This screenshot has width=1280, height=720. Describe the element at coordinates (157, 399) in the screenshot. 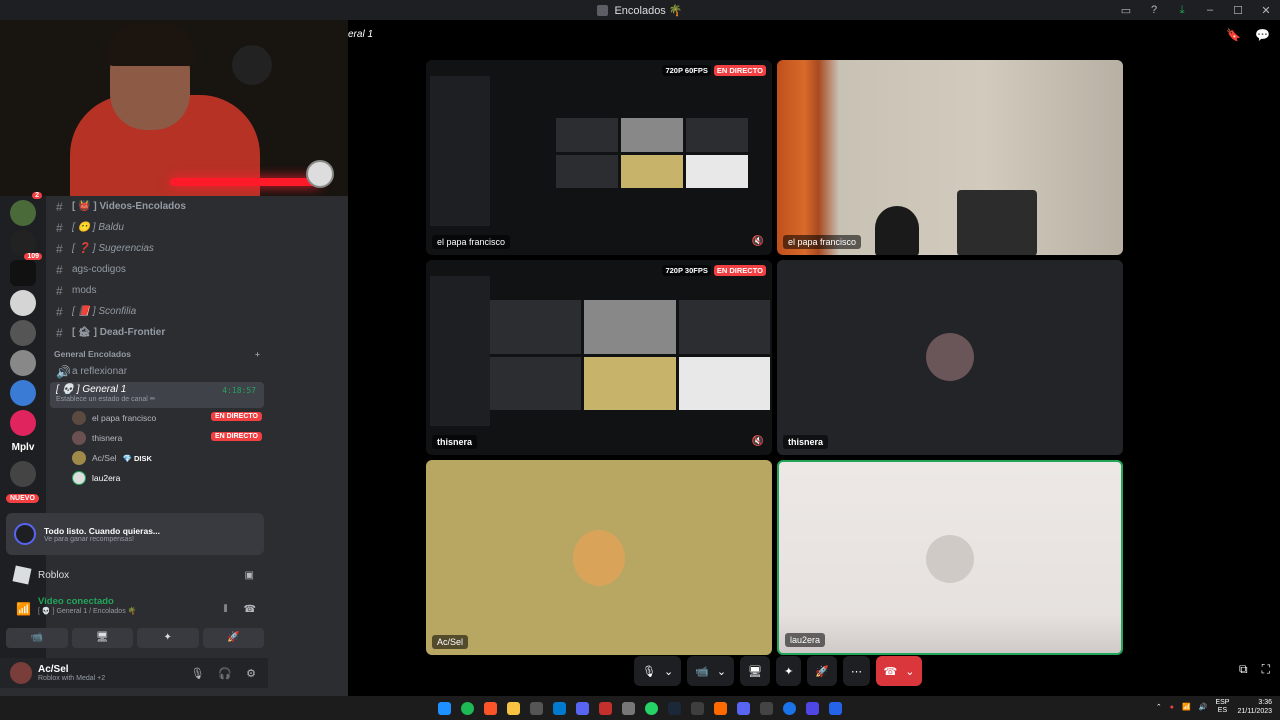

I see `channel-status: Establece un estado de canal ✏` at that location.